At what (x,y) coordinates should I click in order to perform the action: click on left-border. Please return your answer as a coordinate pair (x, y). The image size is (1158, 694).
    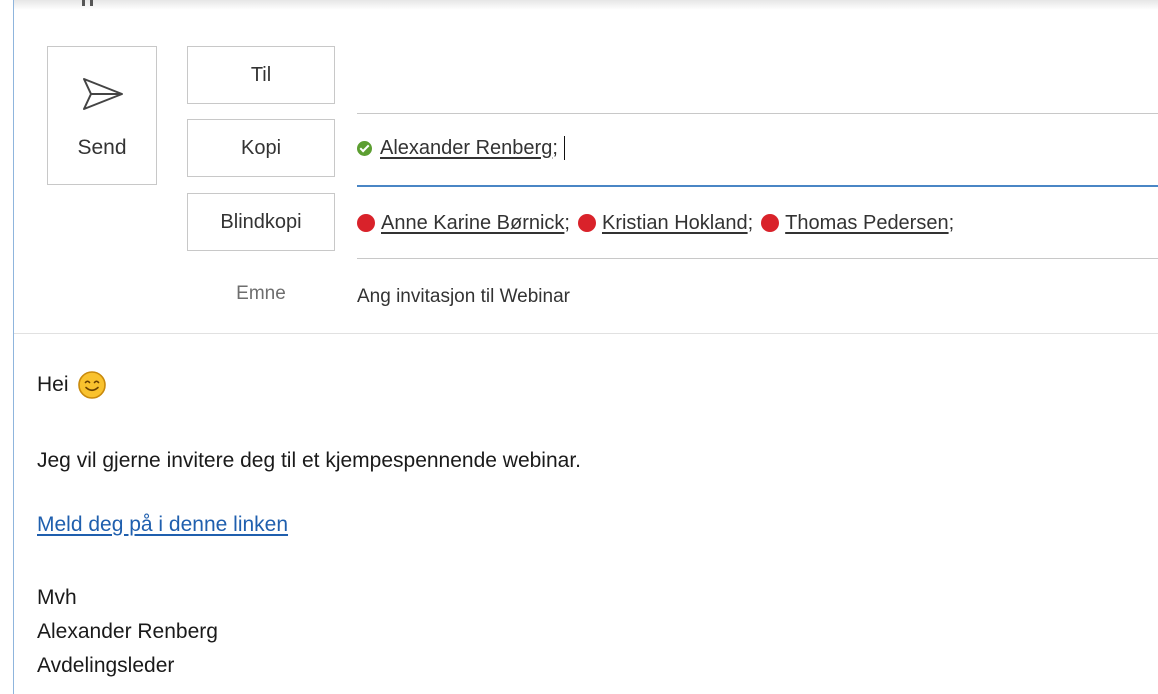
    Looking at the image, I should click on (13, 347).